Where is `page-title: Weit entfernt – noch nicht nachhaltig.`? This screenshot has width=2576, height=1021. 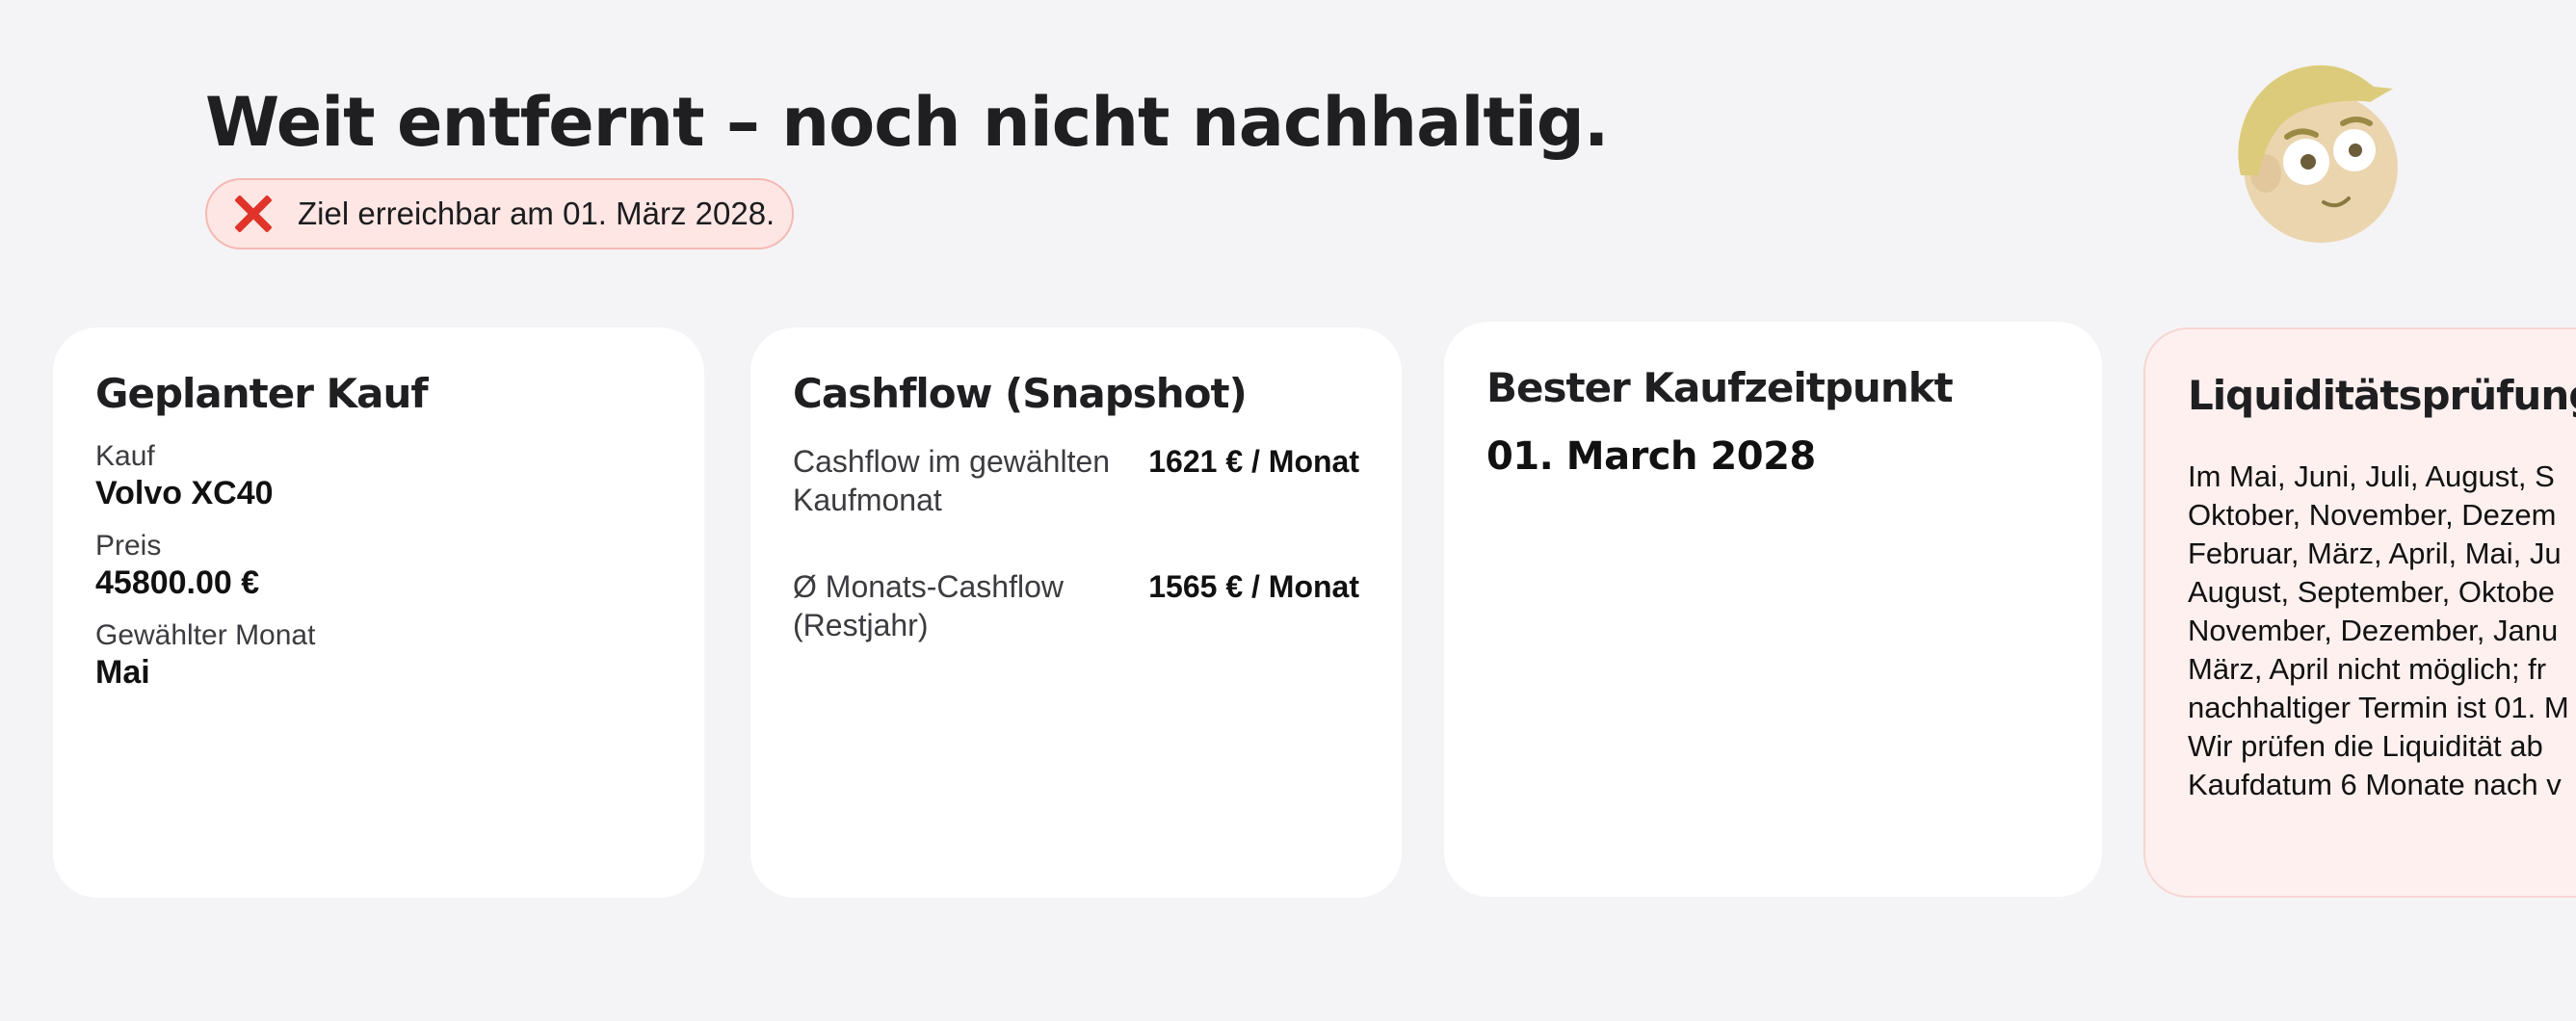
page-title: Weit entfernt – noch nicht nachhaltig. is located at coordinates (908, 122).